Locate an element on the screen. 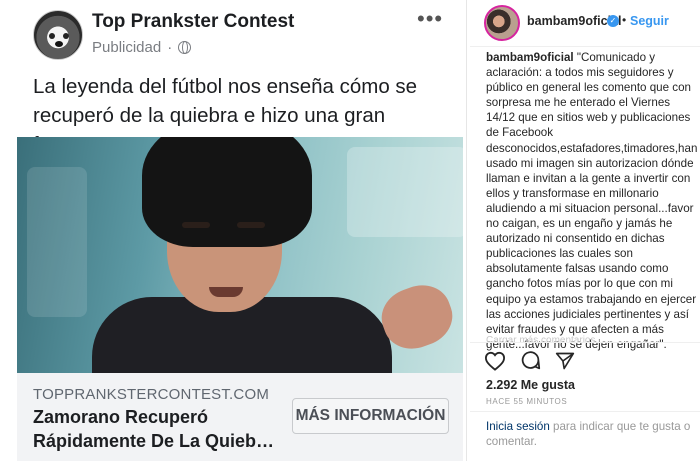 The image size is (700, 461). more-options-icon: ••• is located at coordinates (430, 19).